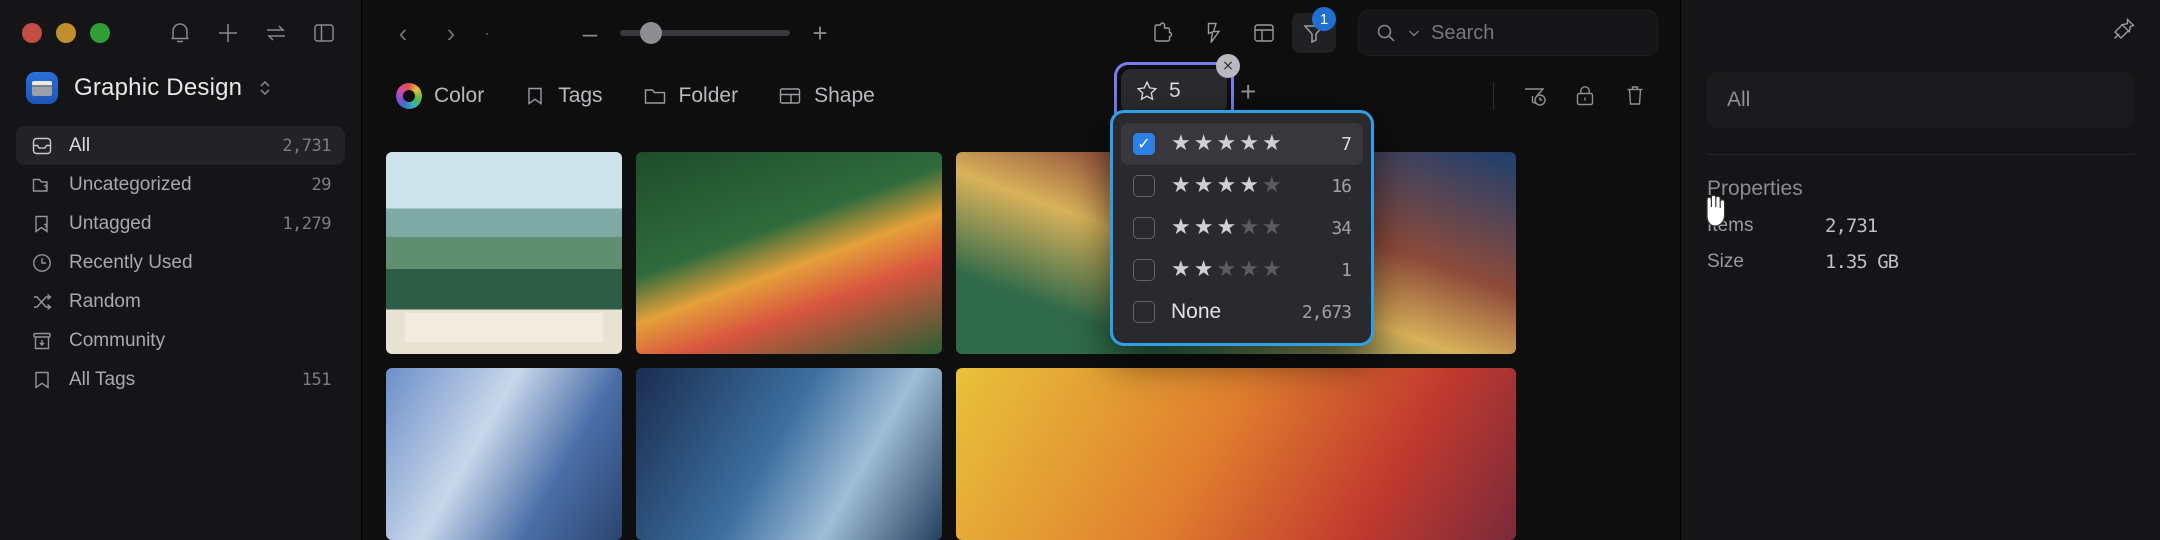 The width and height of the screenshot is (2160, 540). What do you see at coordinates (1725, 261) in the screenshot?
I see `property-label: Size` at bounding box center [1725, 261].